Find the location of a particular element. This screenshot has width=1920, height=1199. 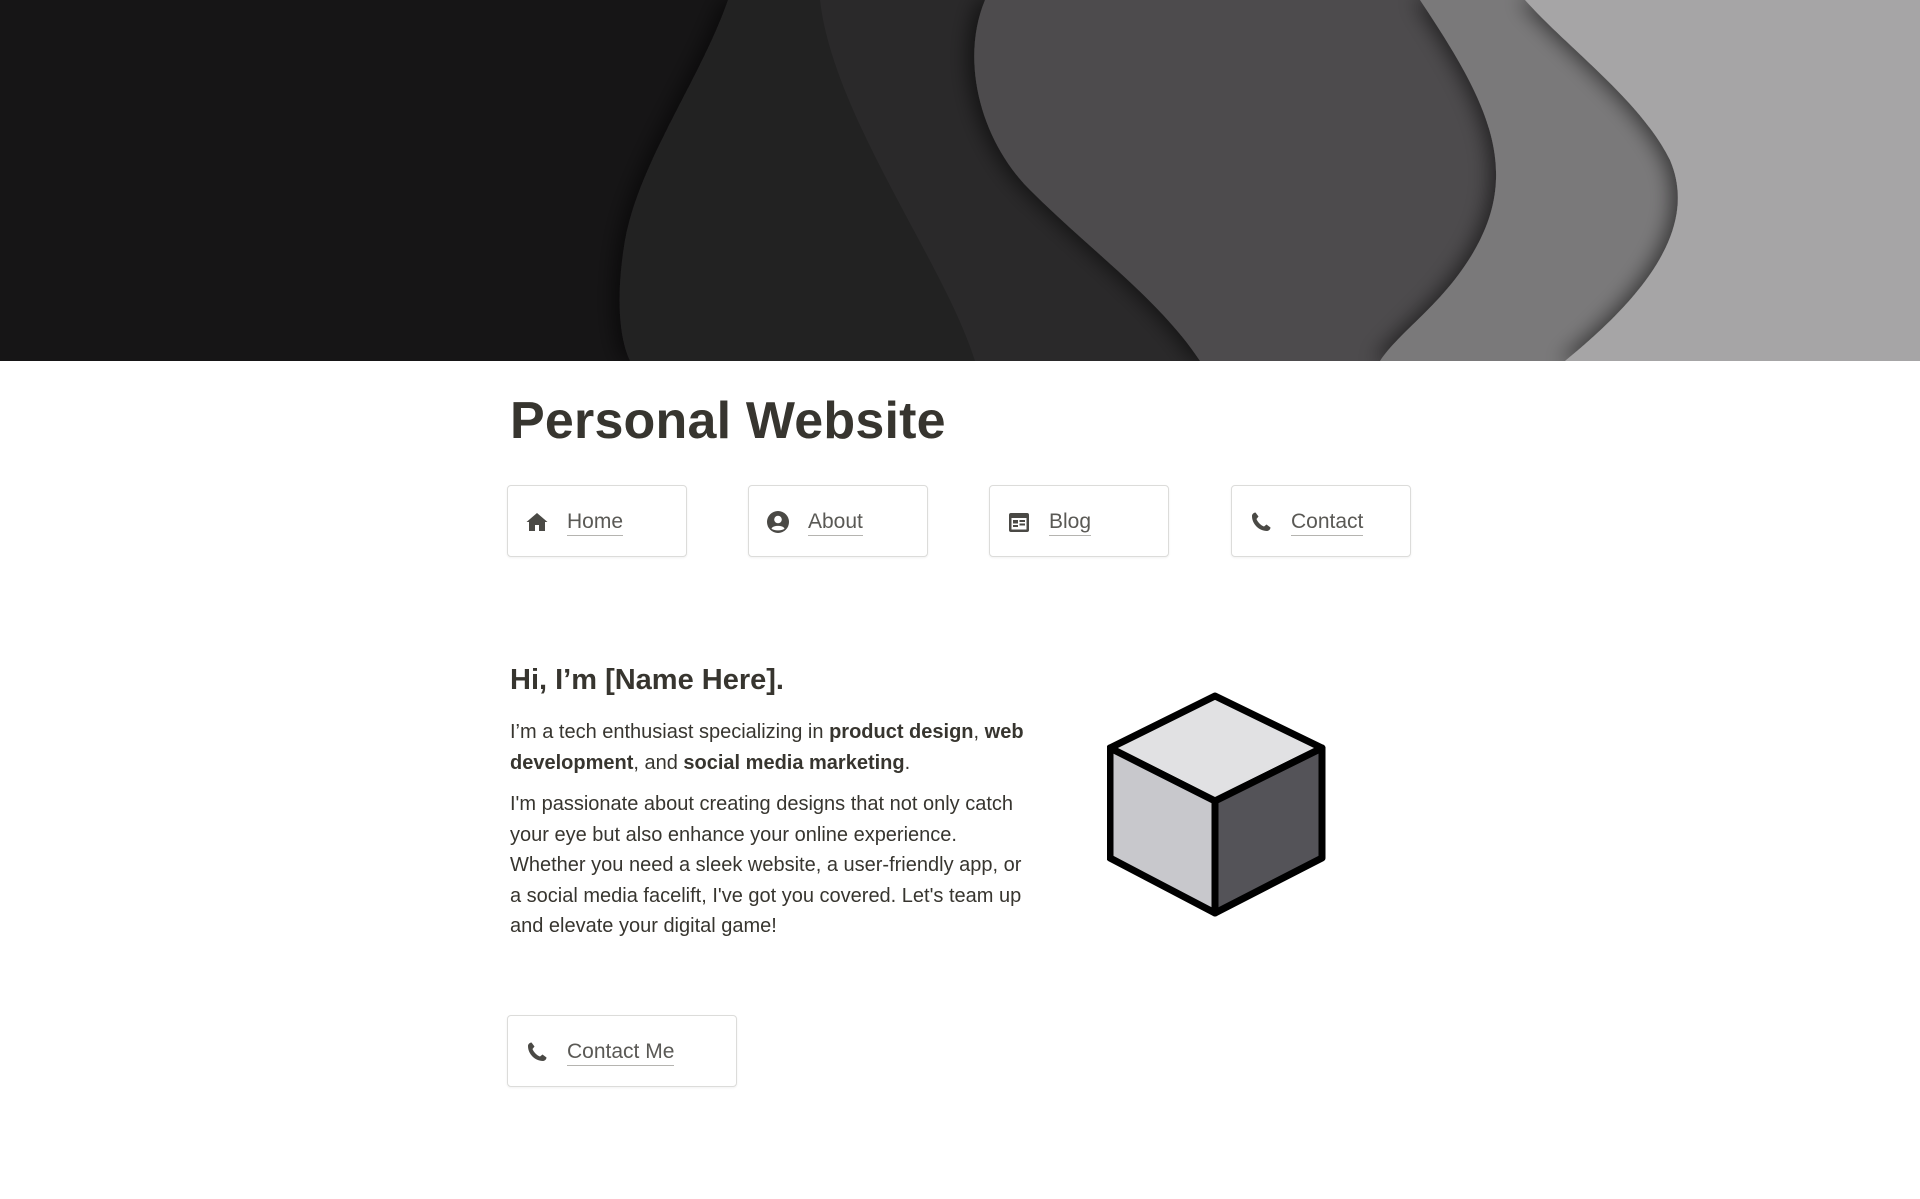

intro-heading: Hi, I’m [Name Here]. is located at coordinates (647, 680).